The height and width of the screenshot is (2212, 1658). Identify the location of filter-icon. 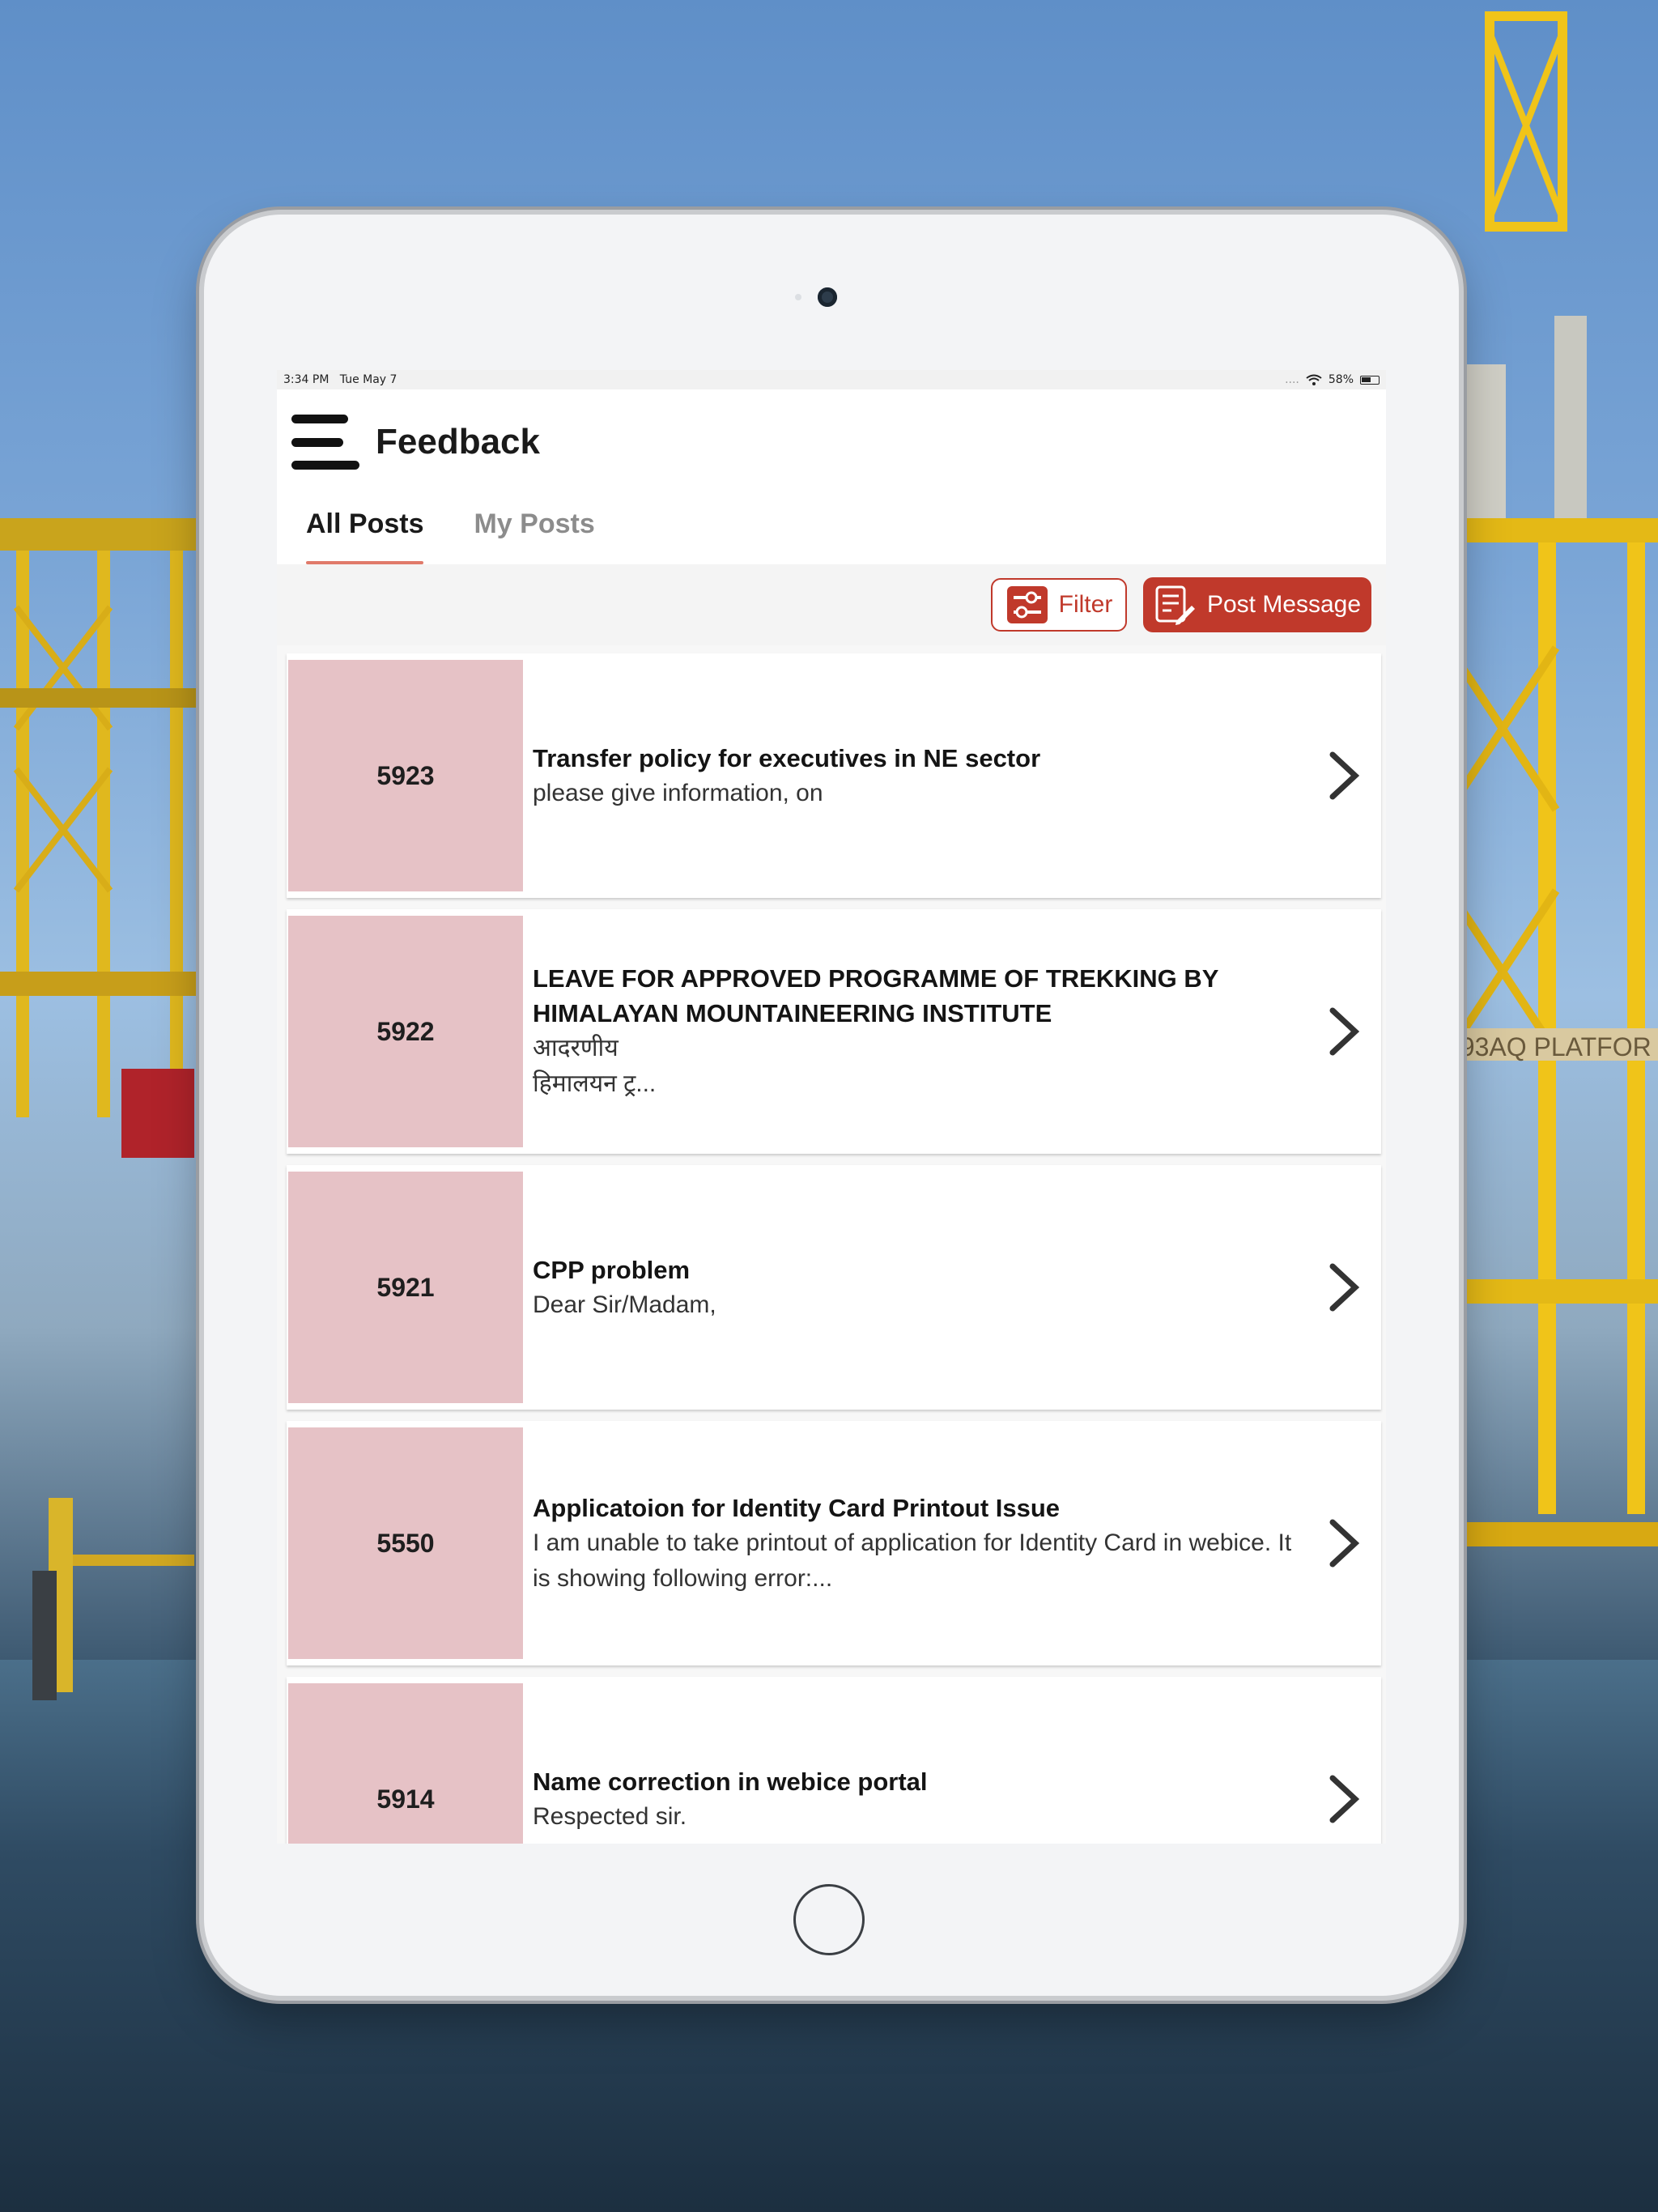
(1027, 605).